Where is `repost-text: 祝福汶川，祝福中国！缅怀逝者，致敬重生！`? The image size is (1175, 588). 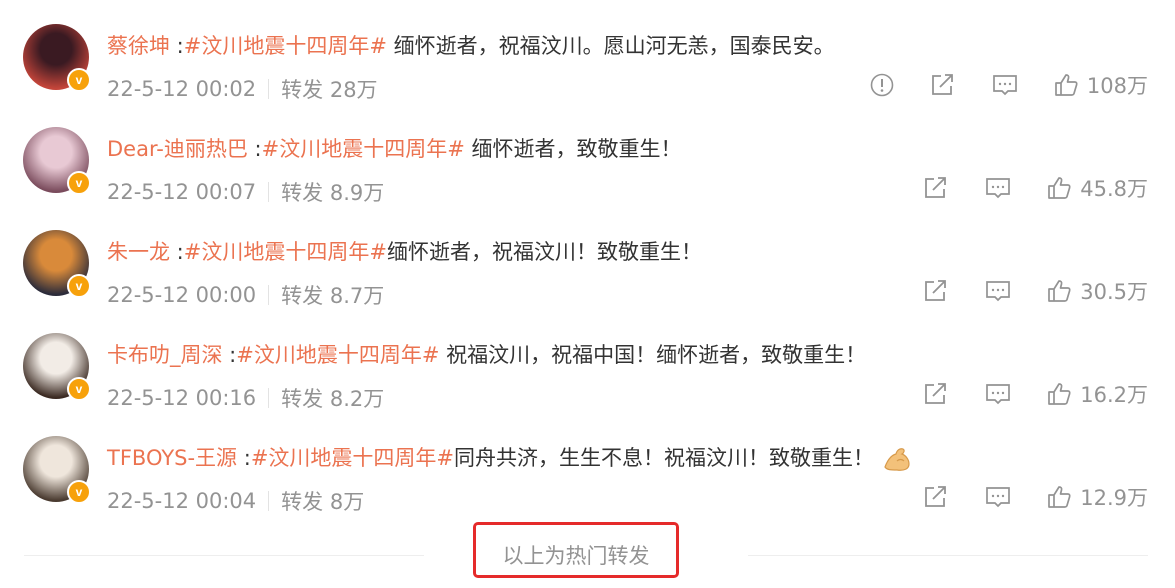
repost-text: 祝福汶川，祝福中国！缅怀逝者，致敬重生！ is located at coordinates (653, 355).